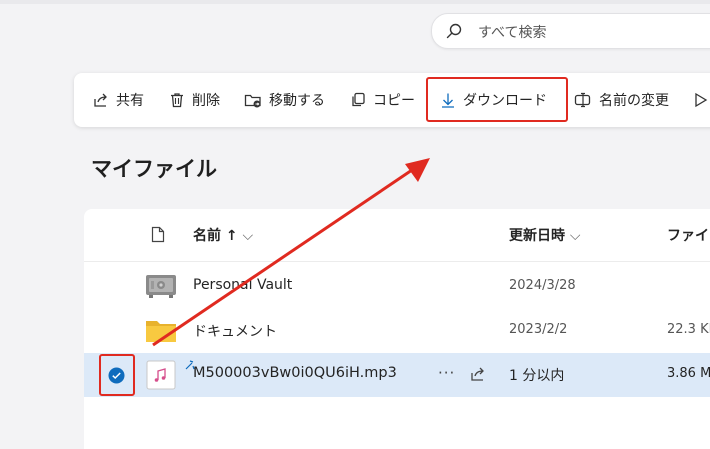  I want to click on file-modified: 2023/2/2, so click(538, 329).